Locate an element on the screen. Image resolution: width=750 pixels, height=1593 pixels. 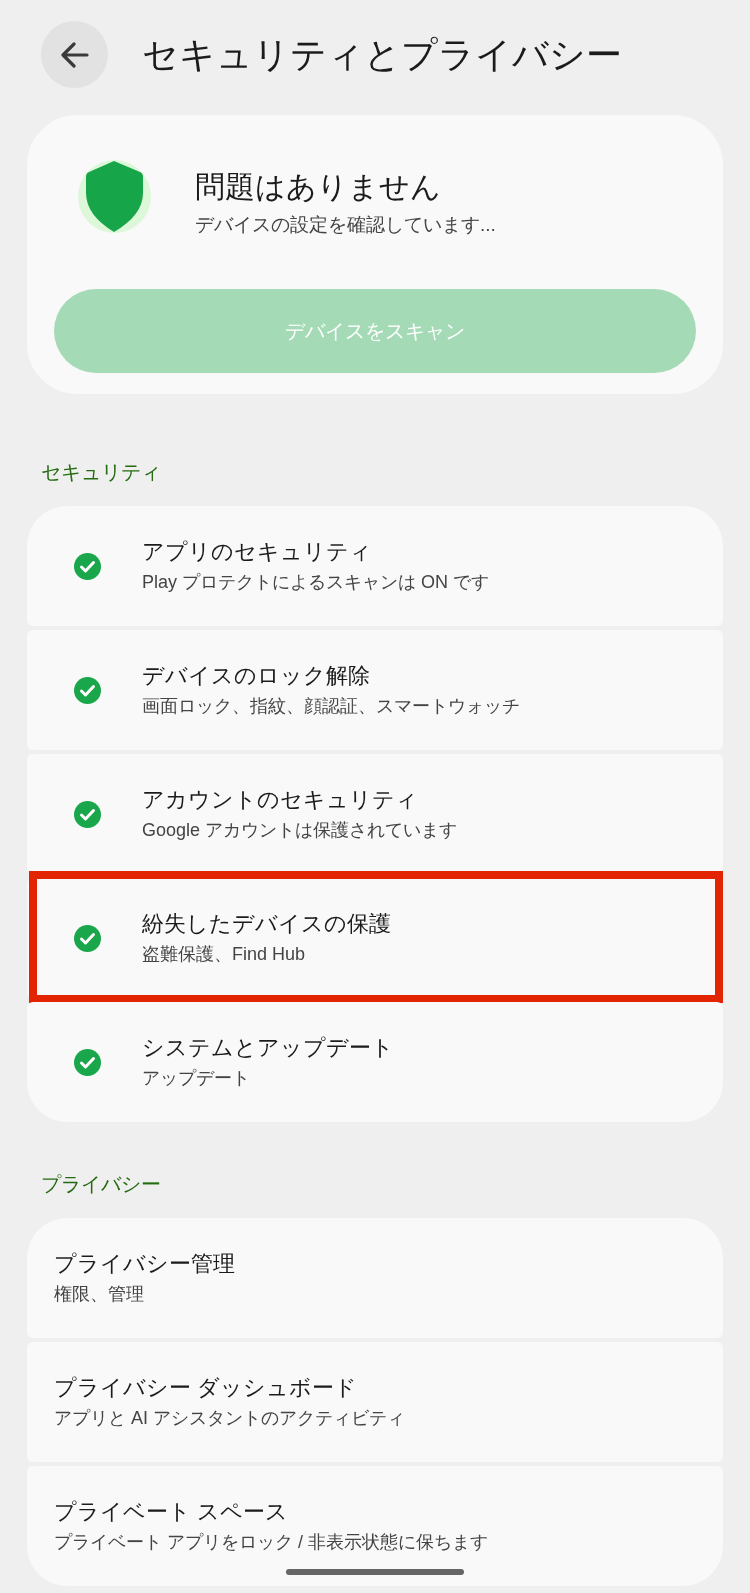
settings-item: アプリのセキュリティ Play プロテクトによるスキャンは ON です is located at coordinates (375, 566).